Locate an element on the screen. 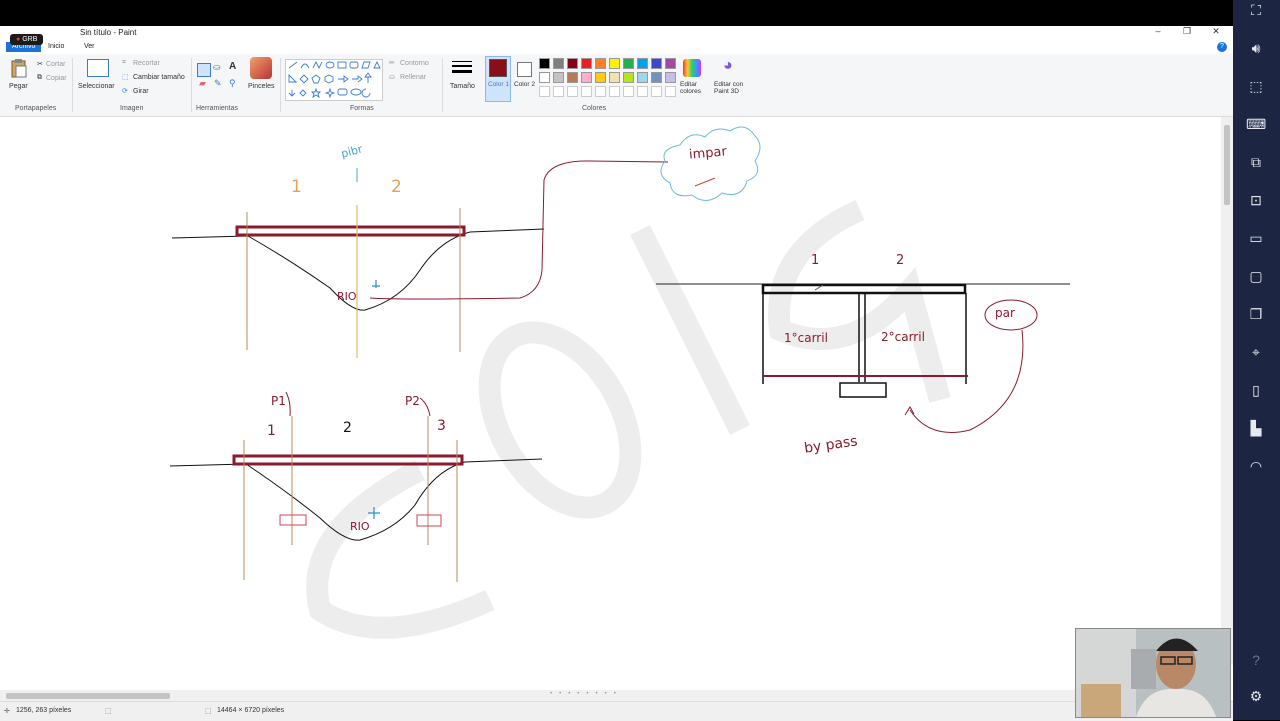 This screenshot has height=721, width=1280. eraser-icon: ▰ is located at coordinates (202, 83).